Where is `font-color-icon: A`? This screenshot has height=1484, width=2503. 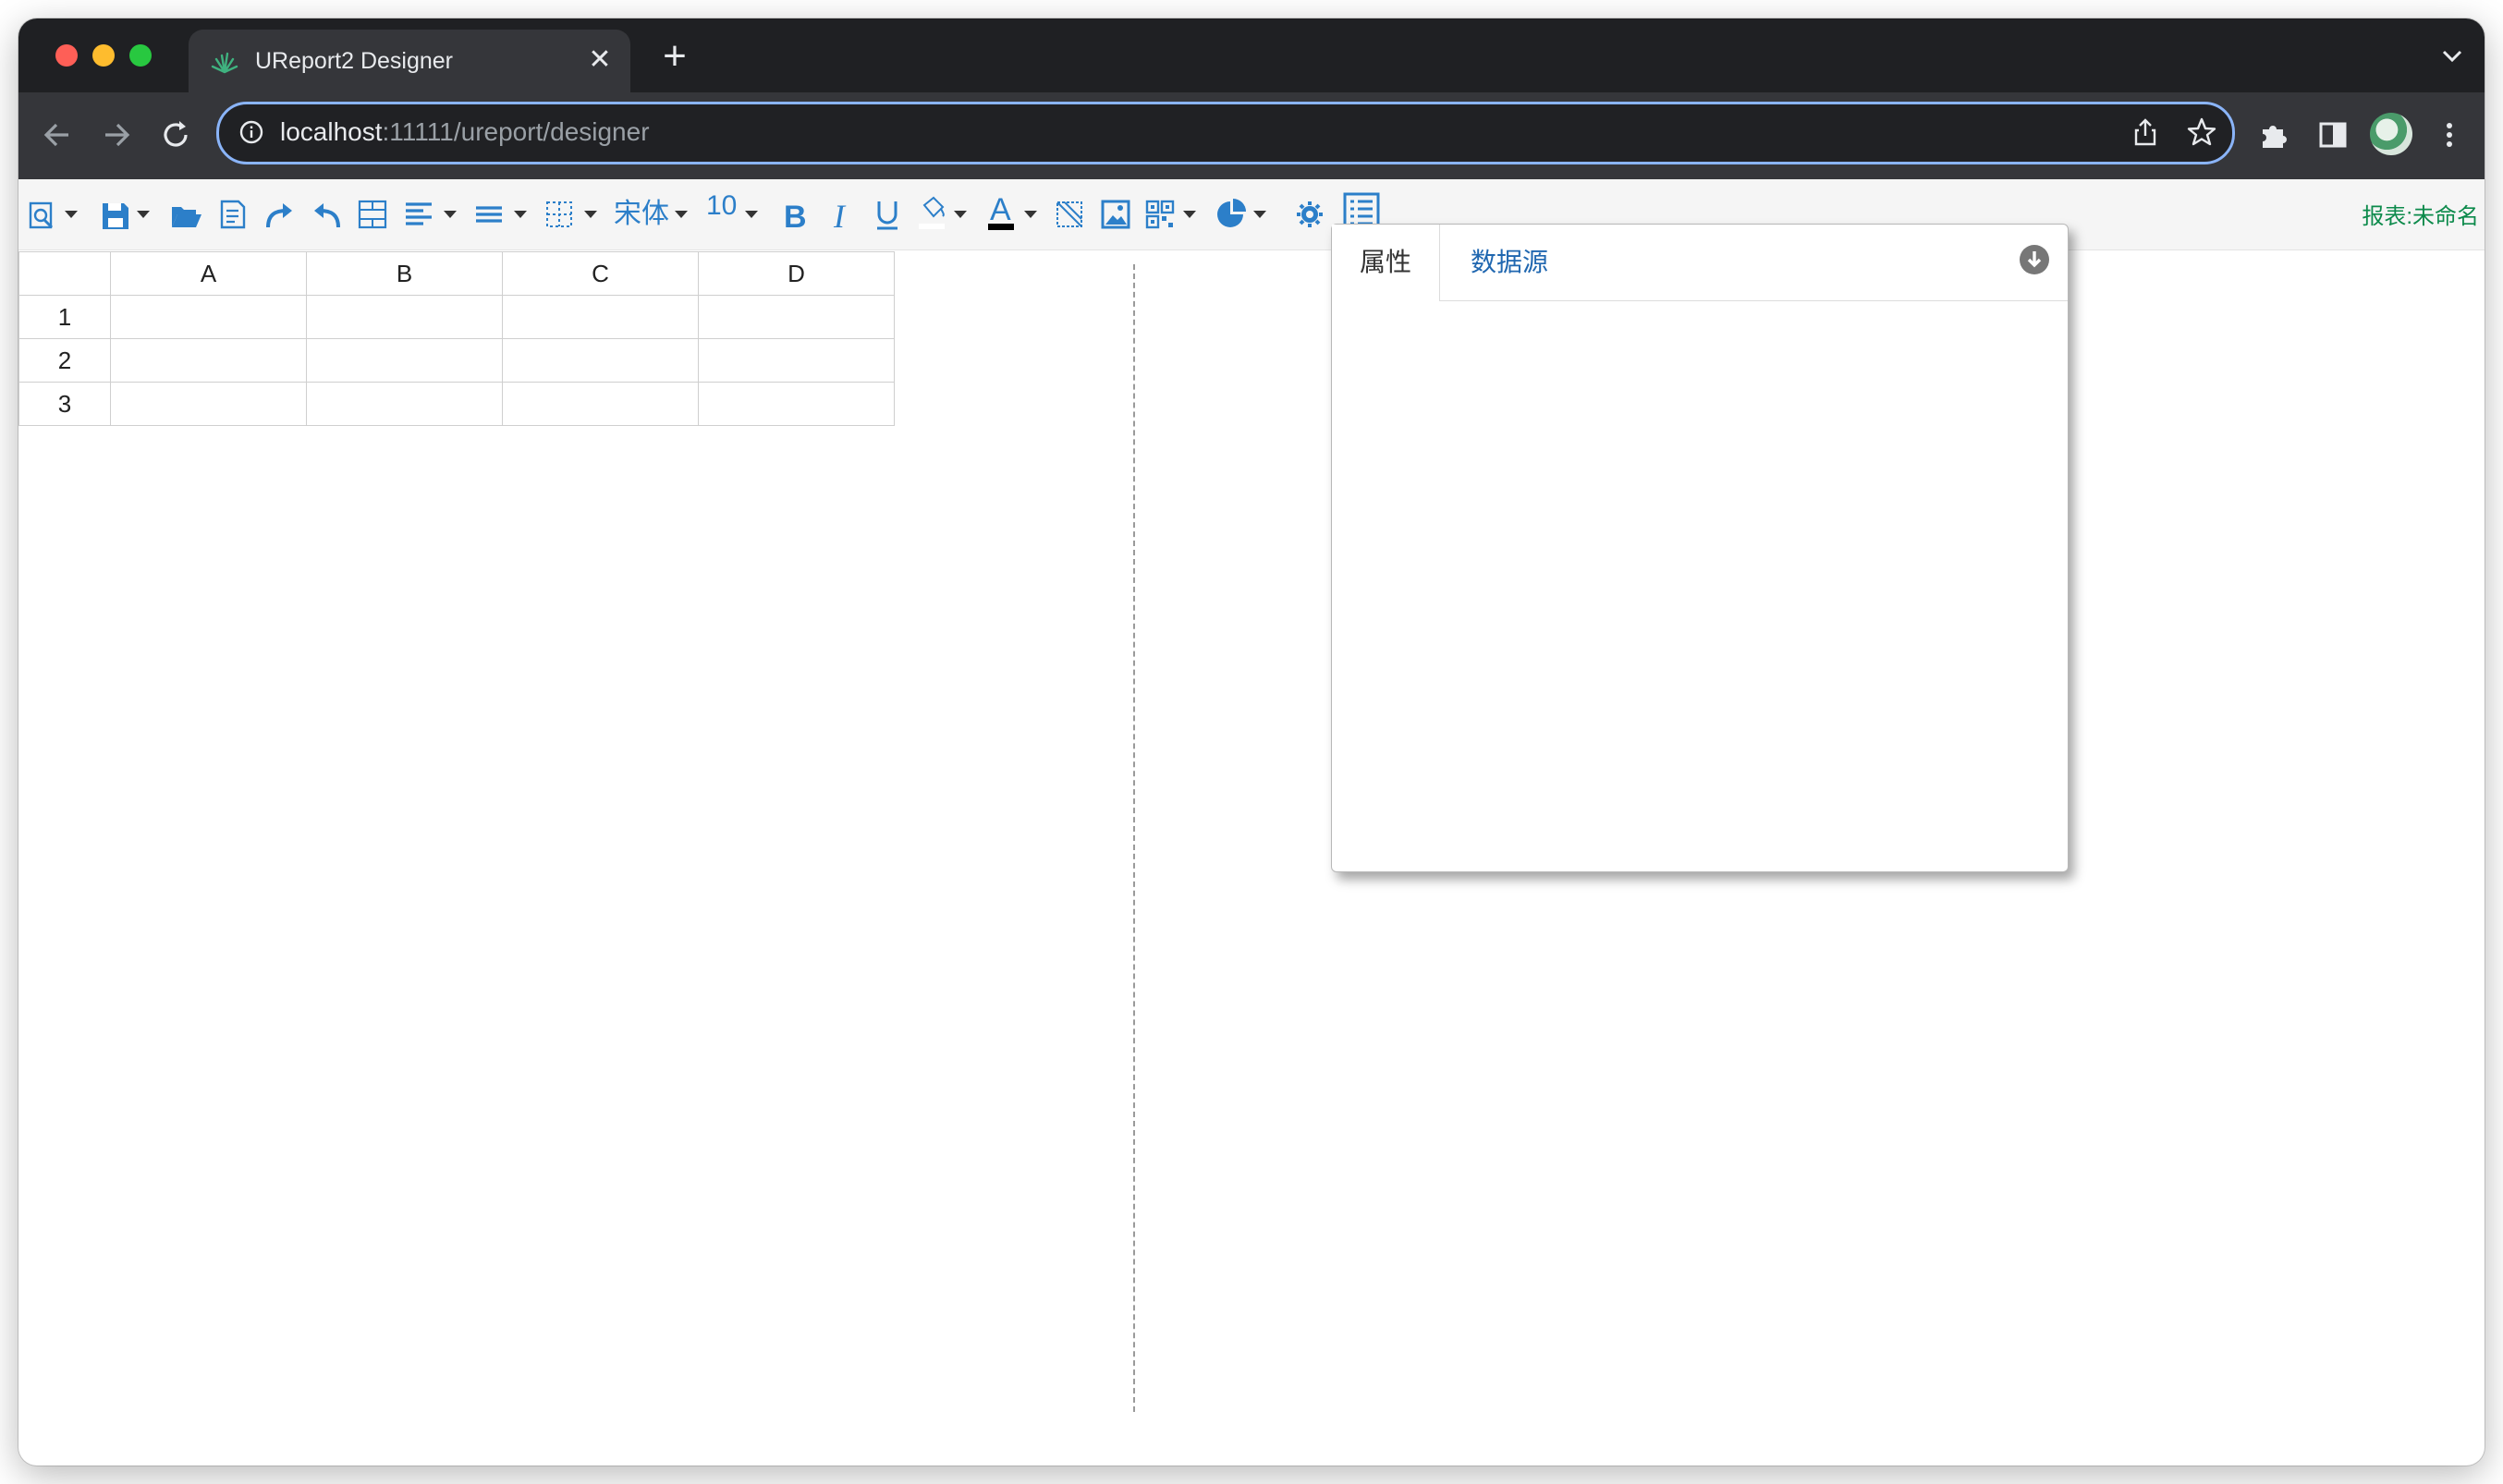
font-color-icon: A is located at coordinates (1001, 214).